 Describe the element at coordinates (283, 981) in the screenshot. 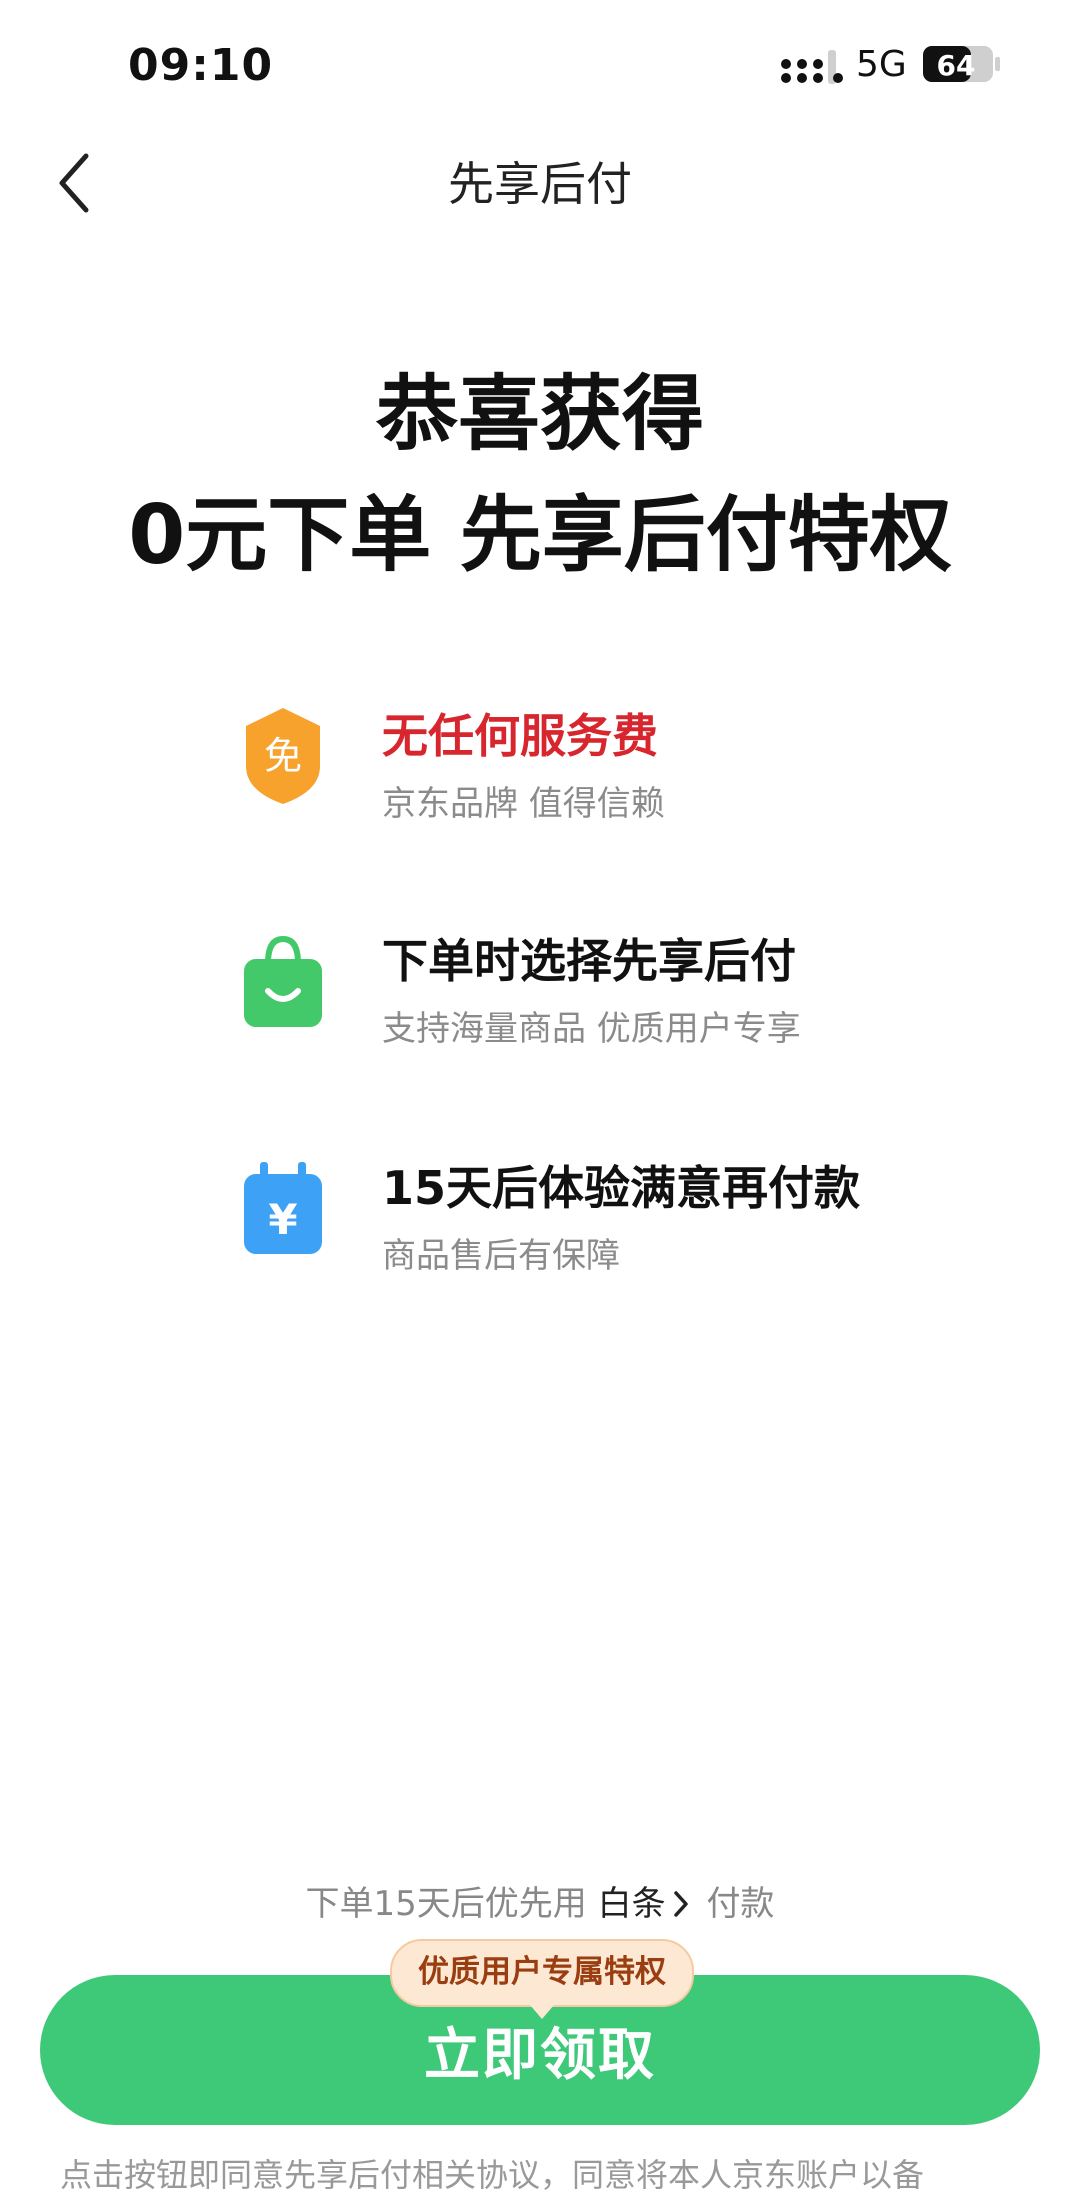

I see `shopping-bag-icon` at that location.